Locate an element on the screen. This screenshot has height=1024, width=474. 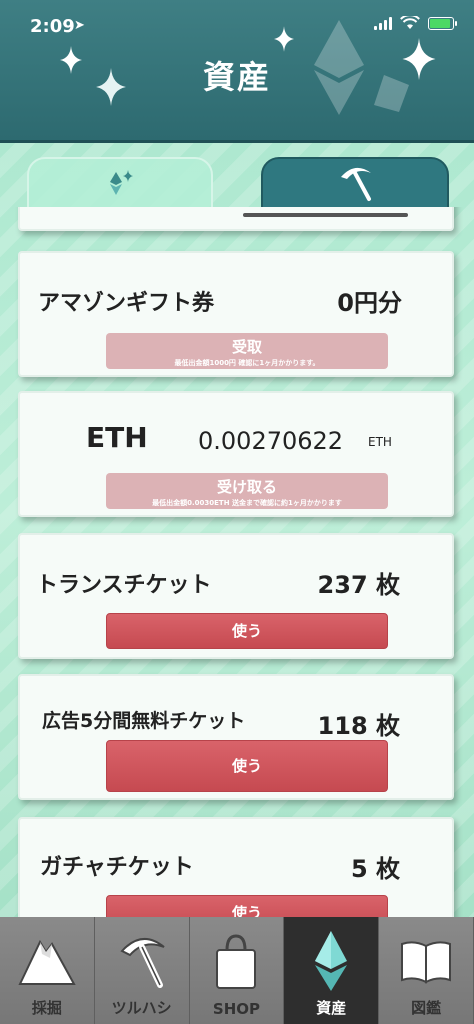
nav-item-shop: SHOP is located at coordinates (237, 970).